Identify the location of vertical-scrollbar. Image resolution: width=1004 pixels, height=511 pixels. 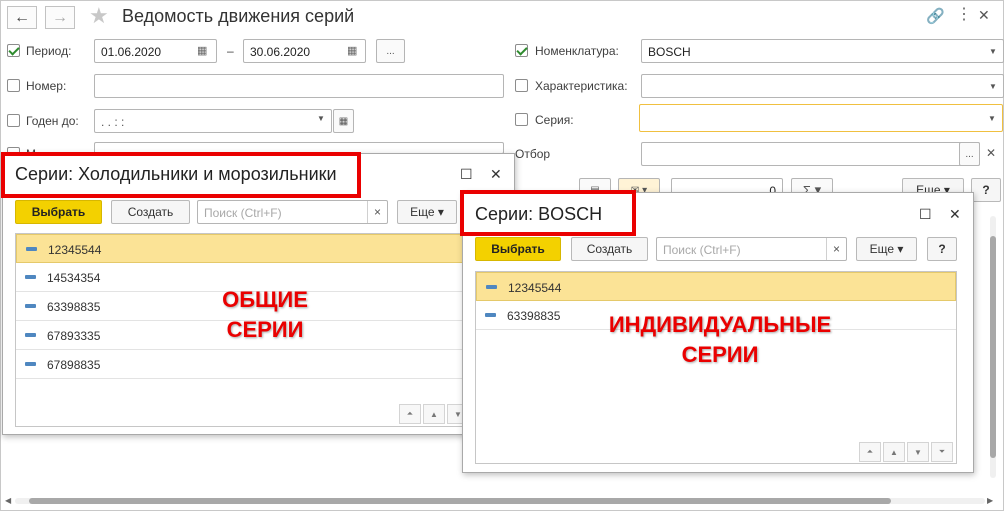
(993, 347).